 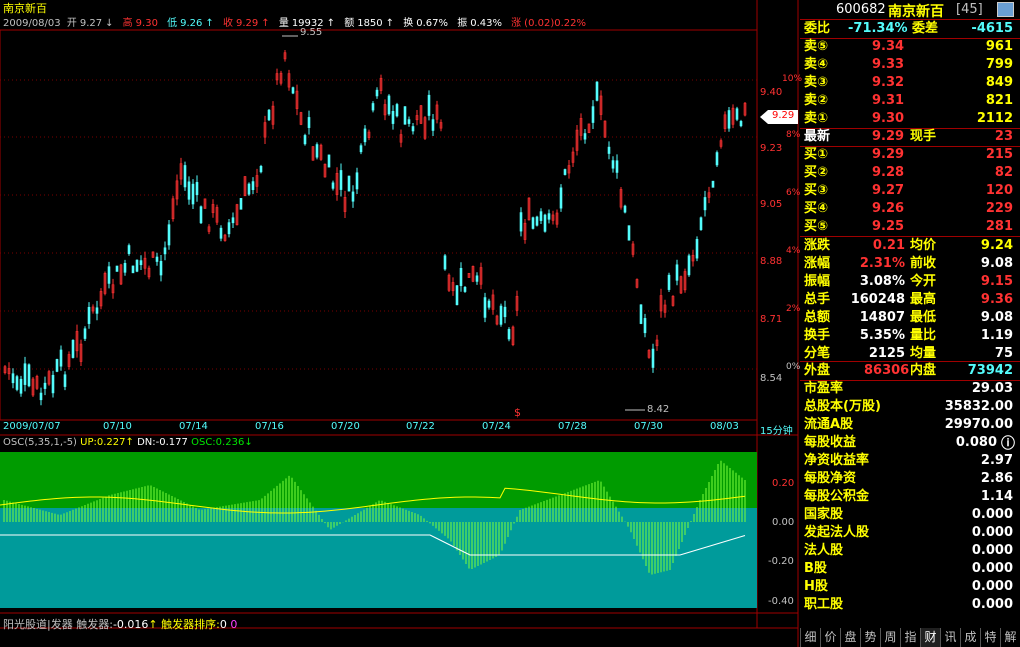 What do you see at coordinates (888, 82) in the screenshot?
I see `sell-price: 9.32` at bounding box center [888, 82].